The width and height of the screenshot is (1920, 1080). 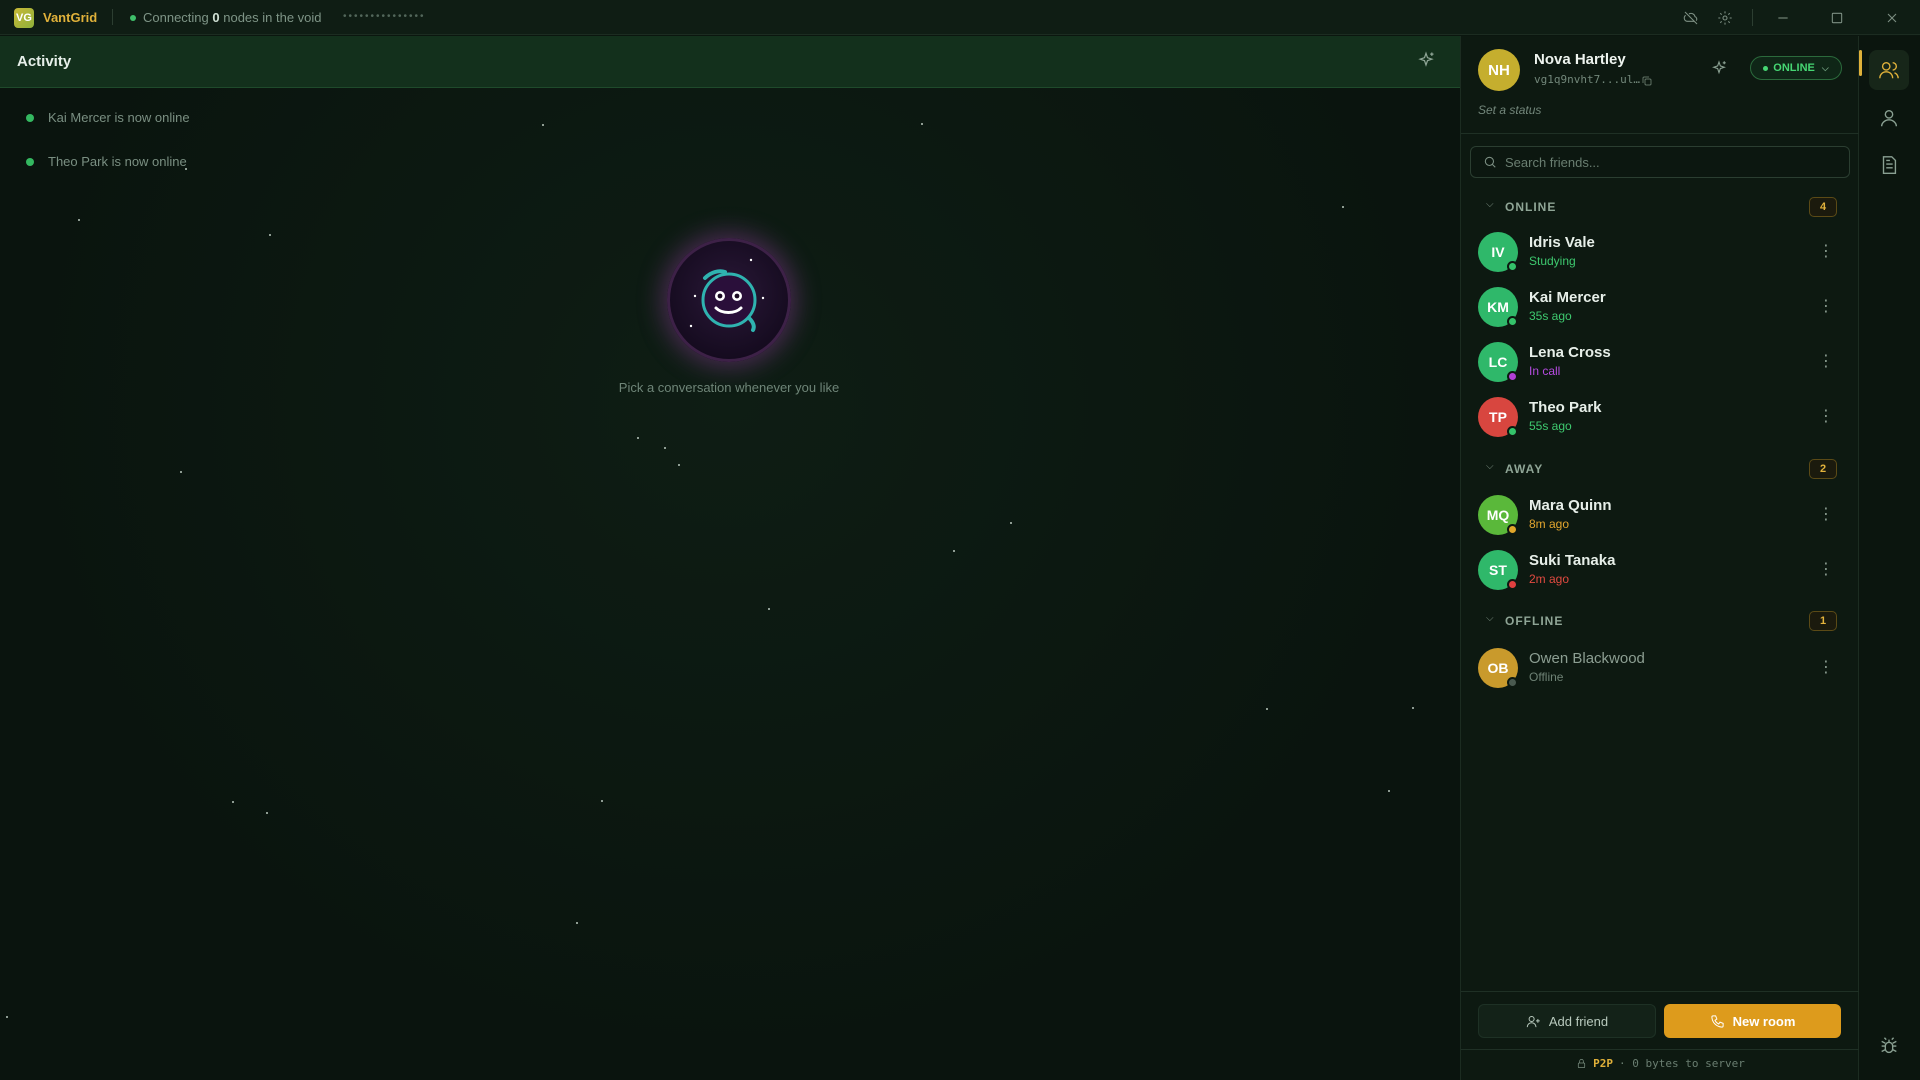 What do you see at coordinates (119, 117) in the screenshot?
I see `activity-item-text: Kai Mercer is now online` at bounding box center [119, 117].